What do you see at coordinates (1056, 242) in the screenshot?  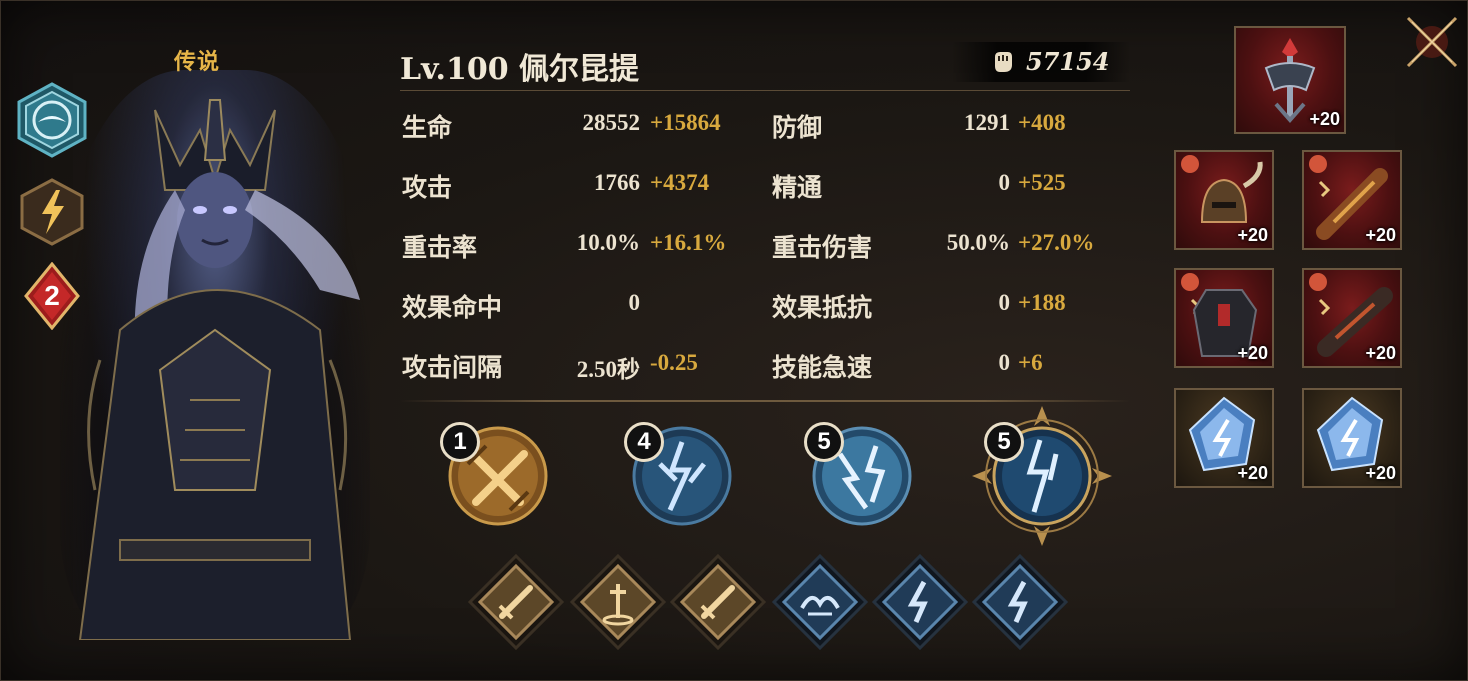 I see `stat-bonus: +27.0%` at bounding box center [1056, 242].